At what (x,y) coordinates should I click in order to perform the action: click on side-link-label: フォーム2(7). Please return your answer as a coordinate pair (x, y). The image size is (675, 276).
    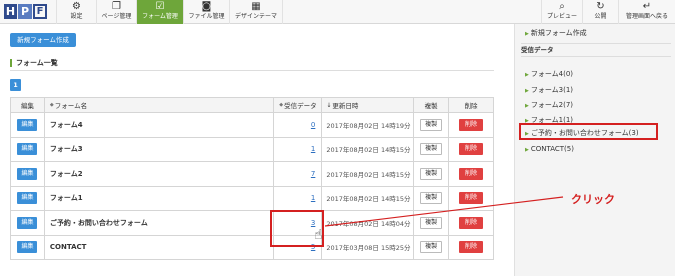
    Looking at the image, I should click on (552, 105).